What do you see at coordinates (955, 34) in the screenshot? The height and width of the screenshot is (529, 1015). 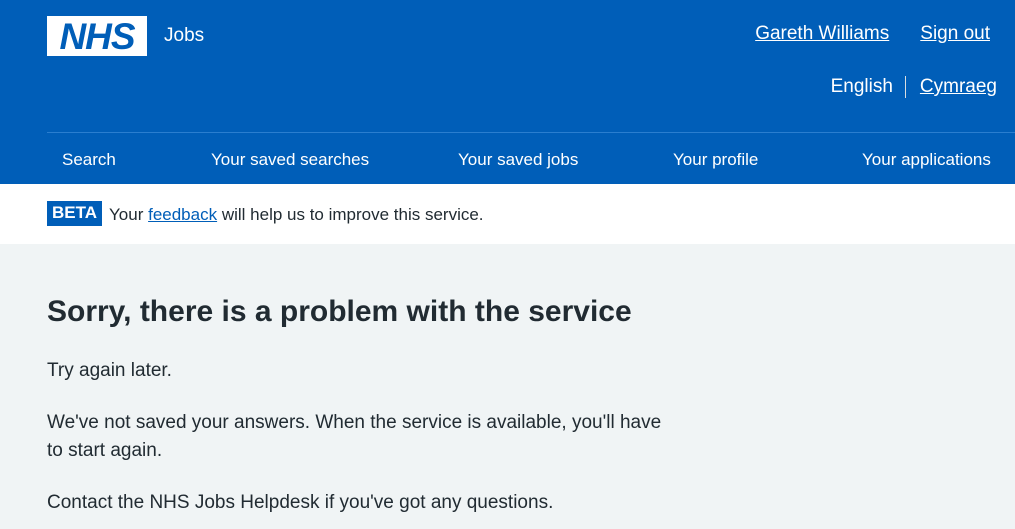 I see `sign-out-link: Sign out` at bounding box center [955, 34].